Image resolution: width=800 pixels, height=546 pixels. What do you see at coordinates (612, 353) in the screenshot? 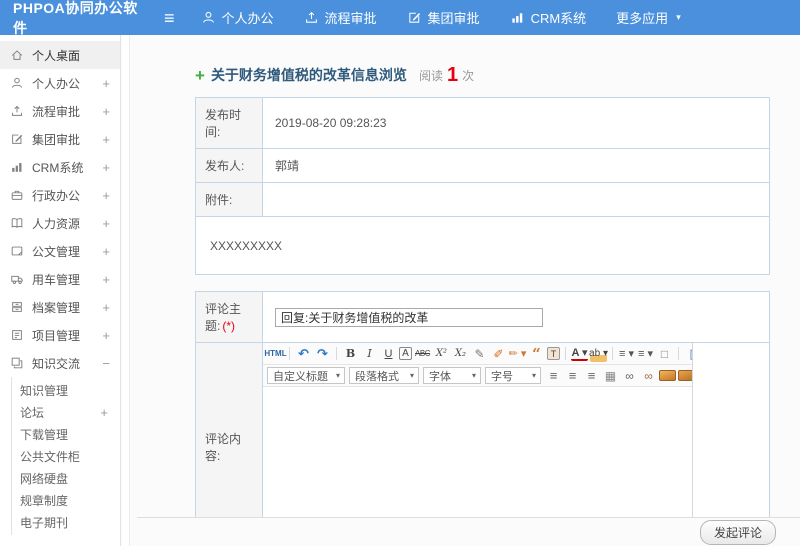
I see `toolbar-separator` at bounding box center [612, 353].